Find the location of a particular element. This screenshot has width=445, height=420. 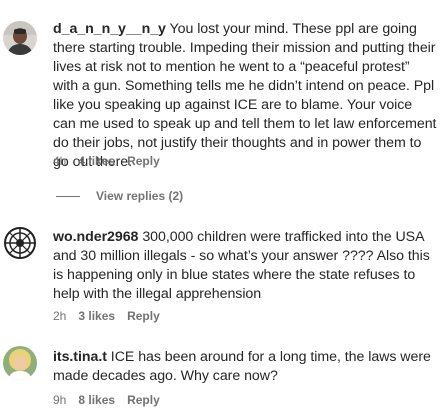

comment-username: wo.nder2968 is located at coordinates (95, 237).